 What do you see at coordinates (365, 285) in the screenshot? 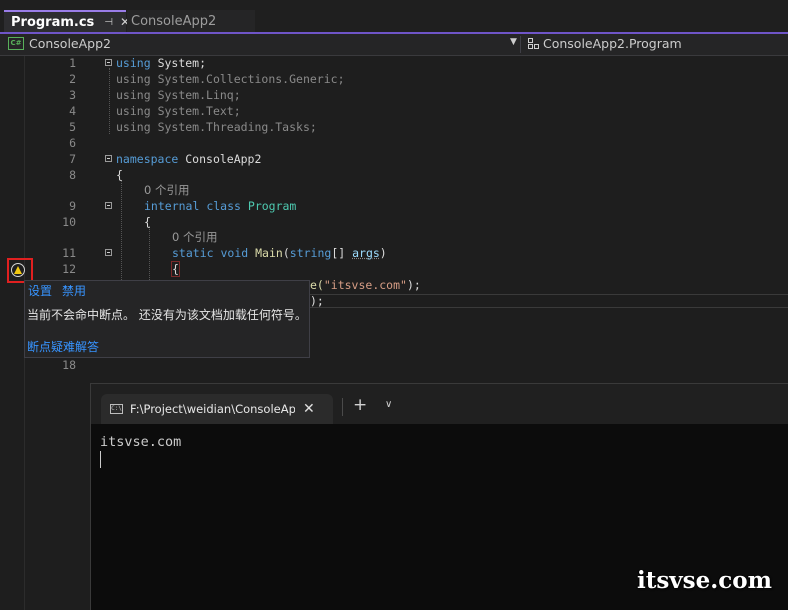
I see `code-line: e("itsvse.com");` at bounding box center [365, 285].